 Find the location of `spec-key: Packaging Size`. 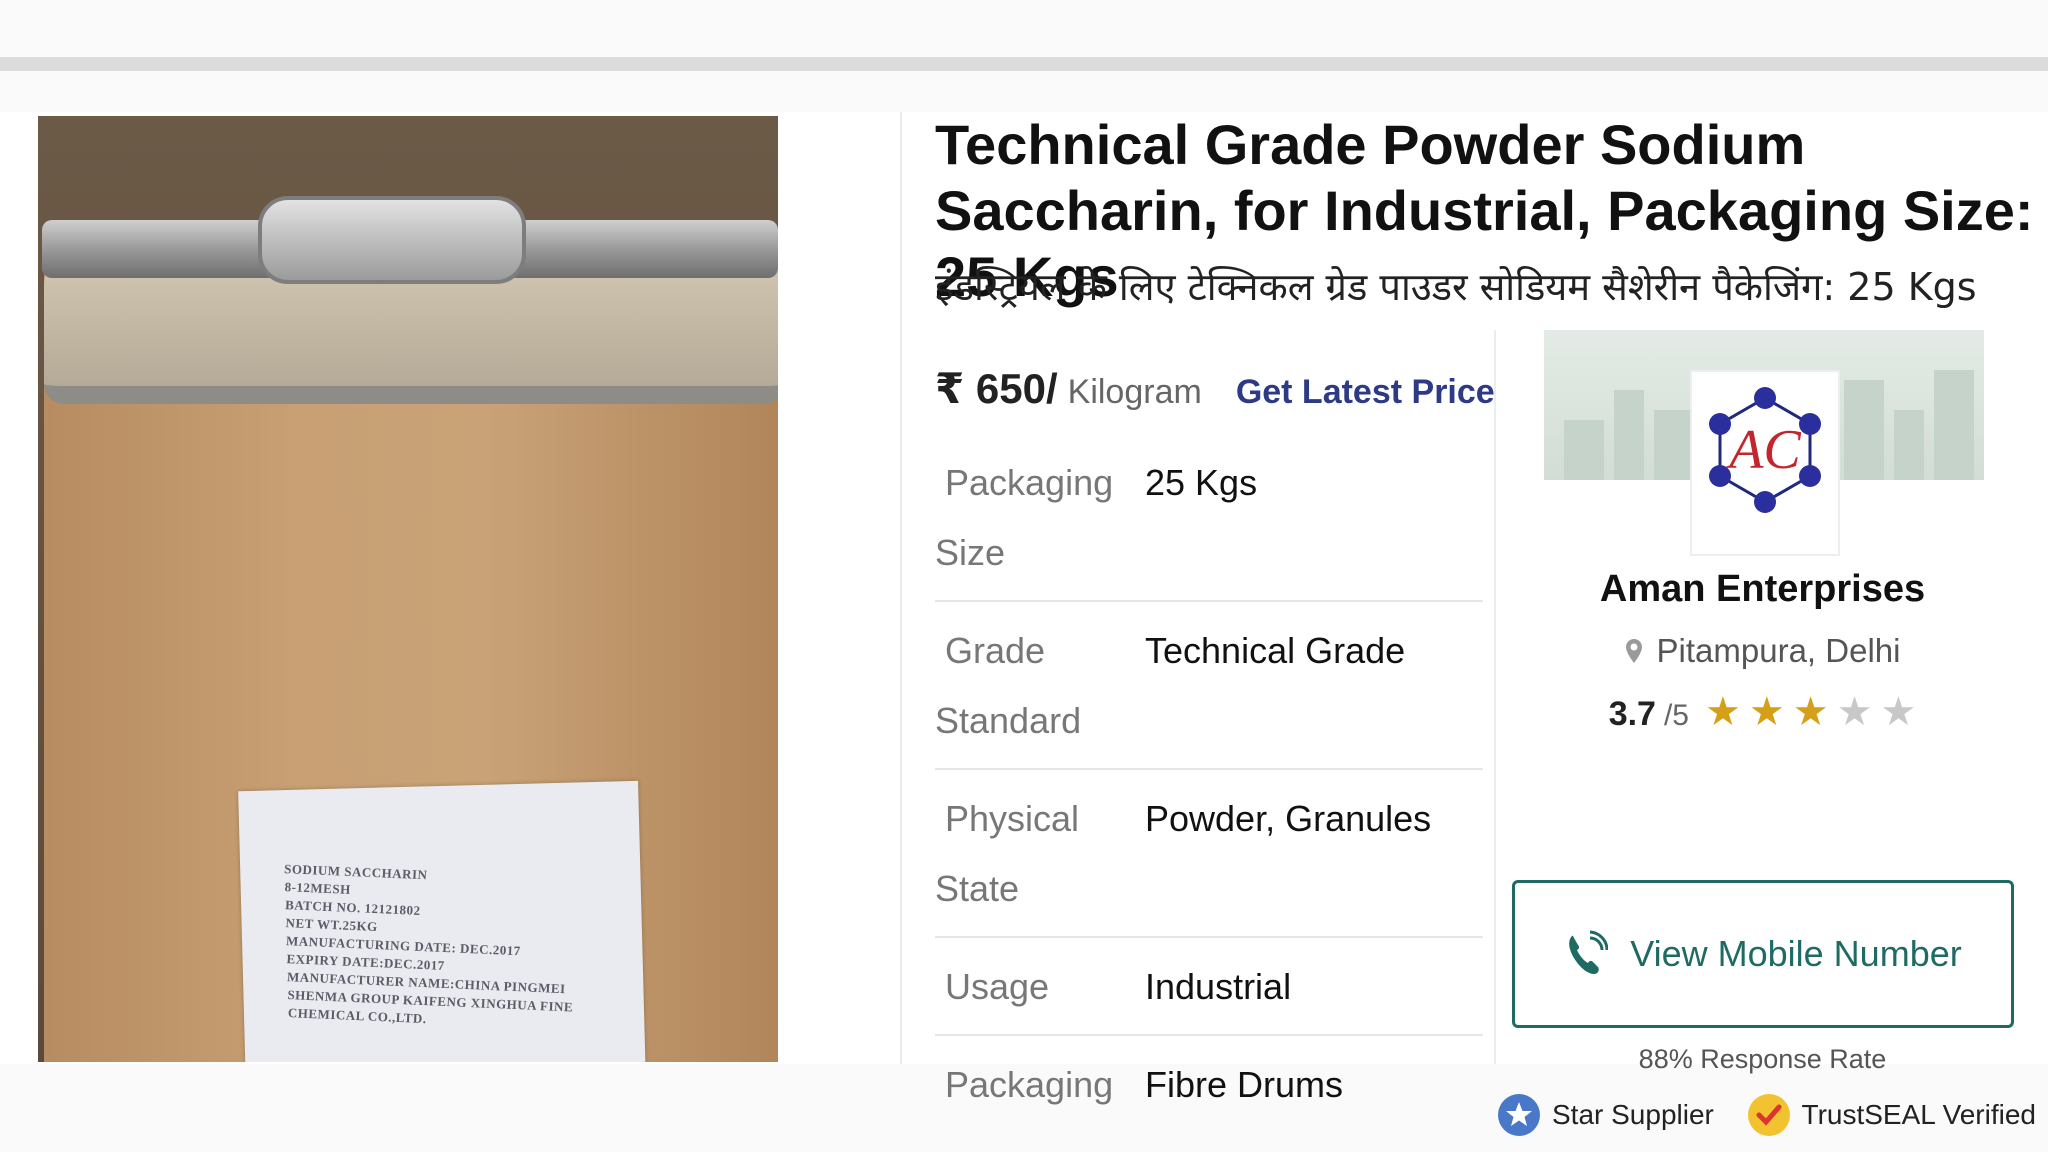

spec-key: Packaging Size is located at coordinates (1040, 518).